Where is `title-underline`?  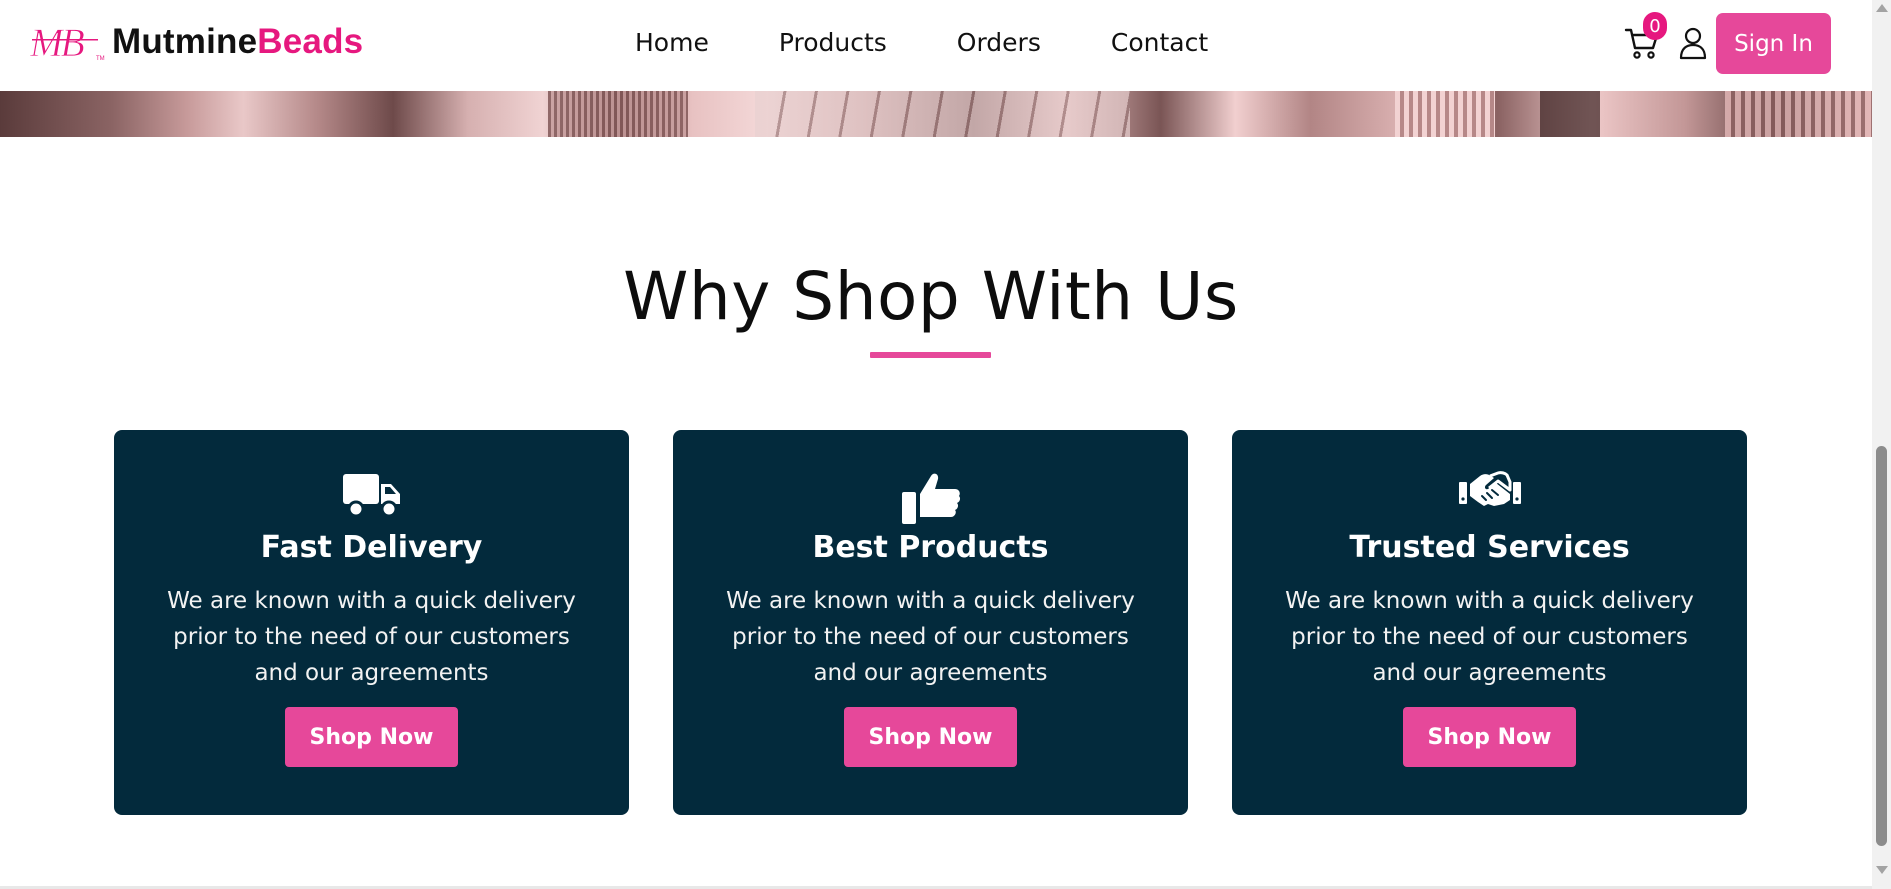 title-underline is located at coordinates (930, 355).